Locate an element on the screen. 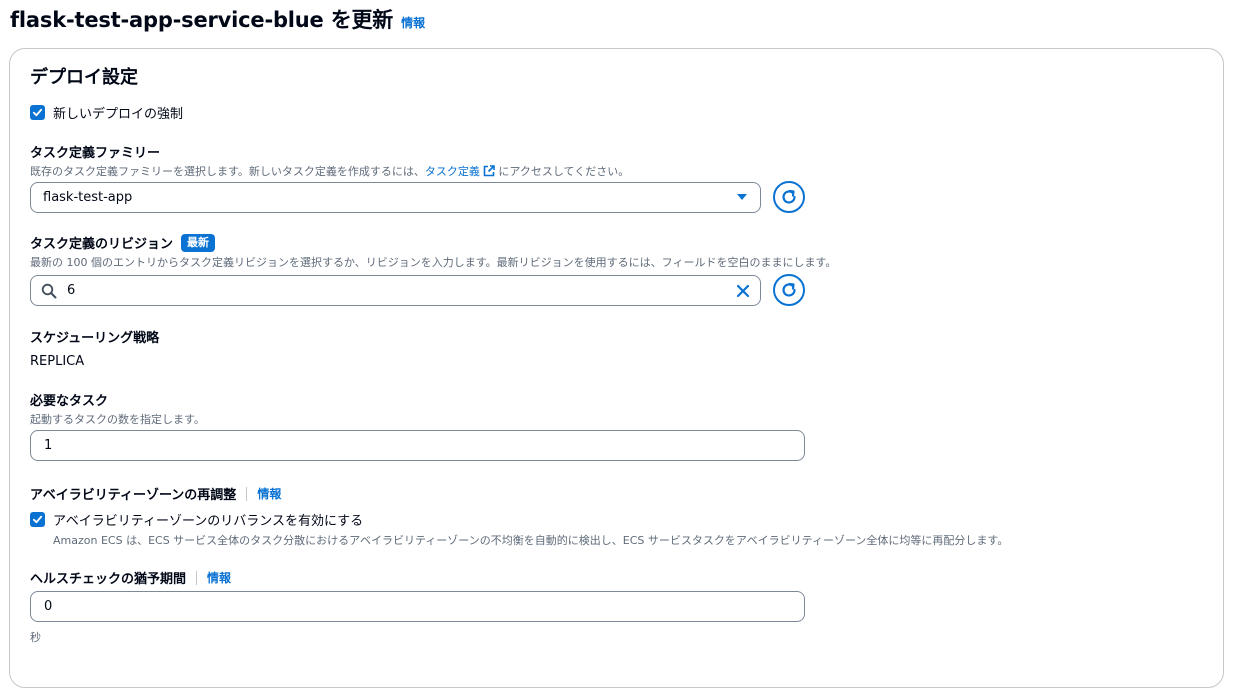 The width and height of the screenshot is (1234, 688). force-deploy-field: 新しいデプロイの強制 is located at coordinates (106, 112).